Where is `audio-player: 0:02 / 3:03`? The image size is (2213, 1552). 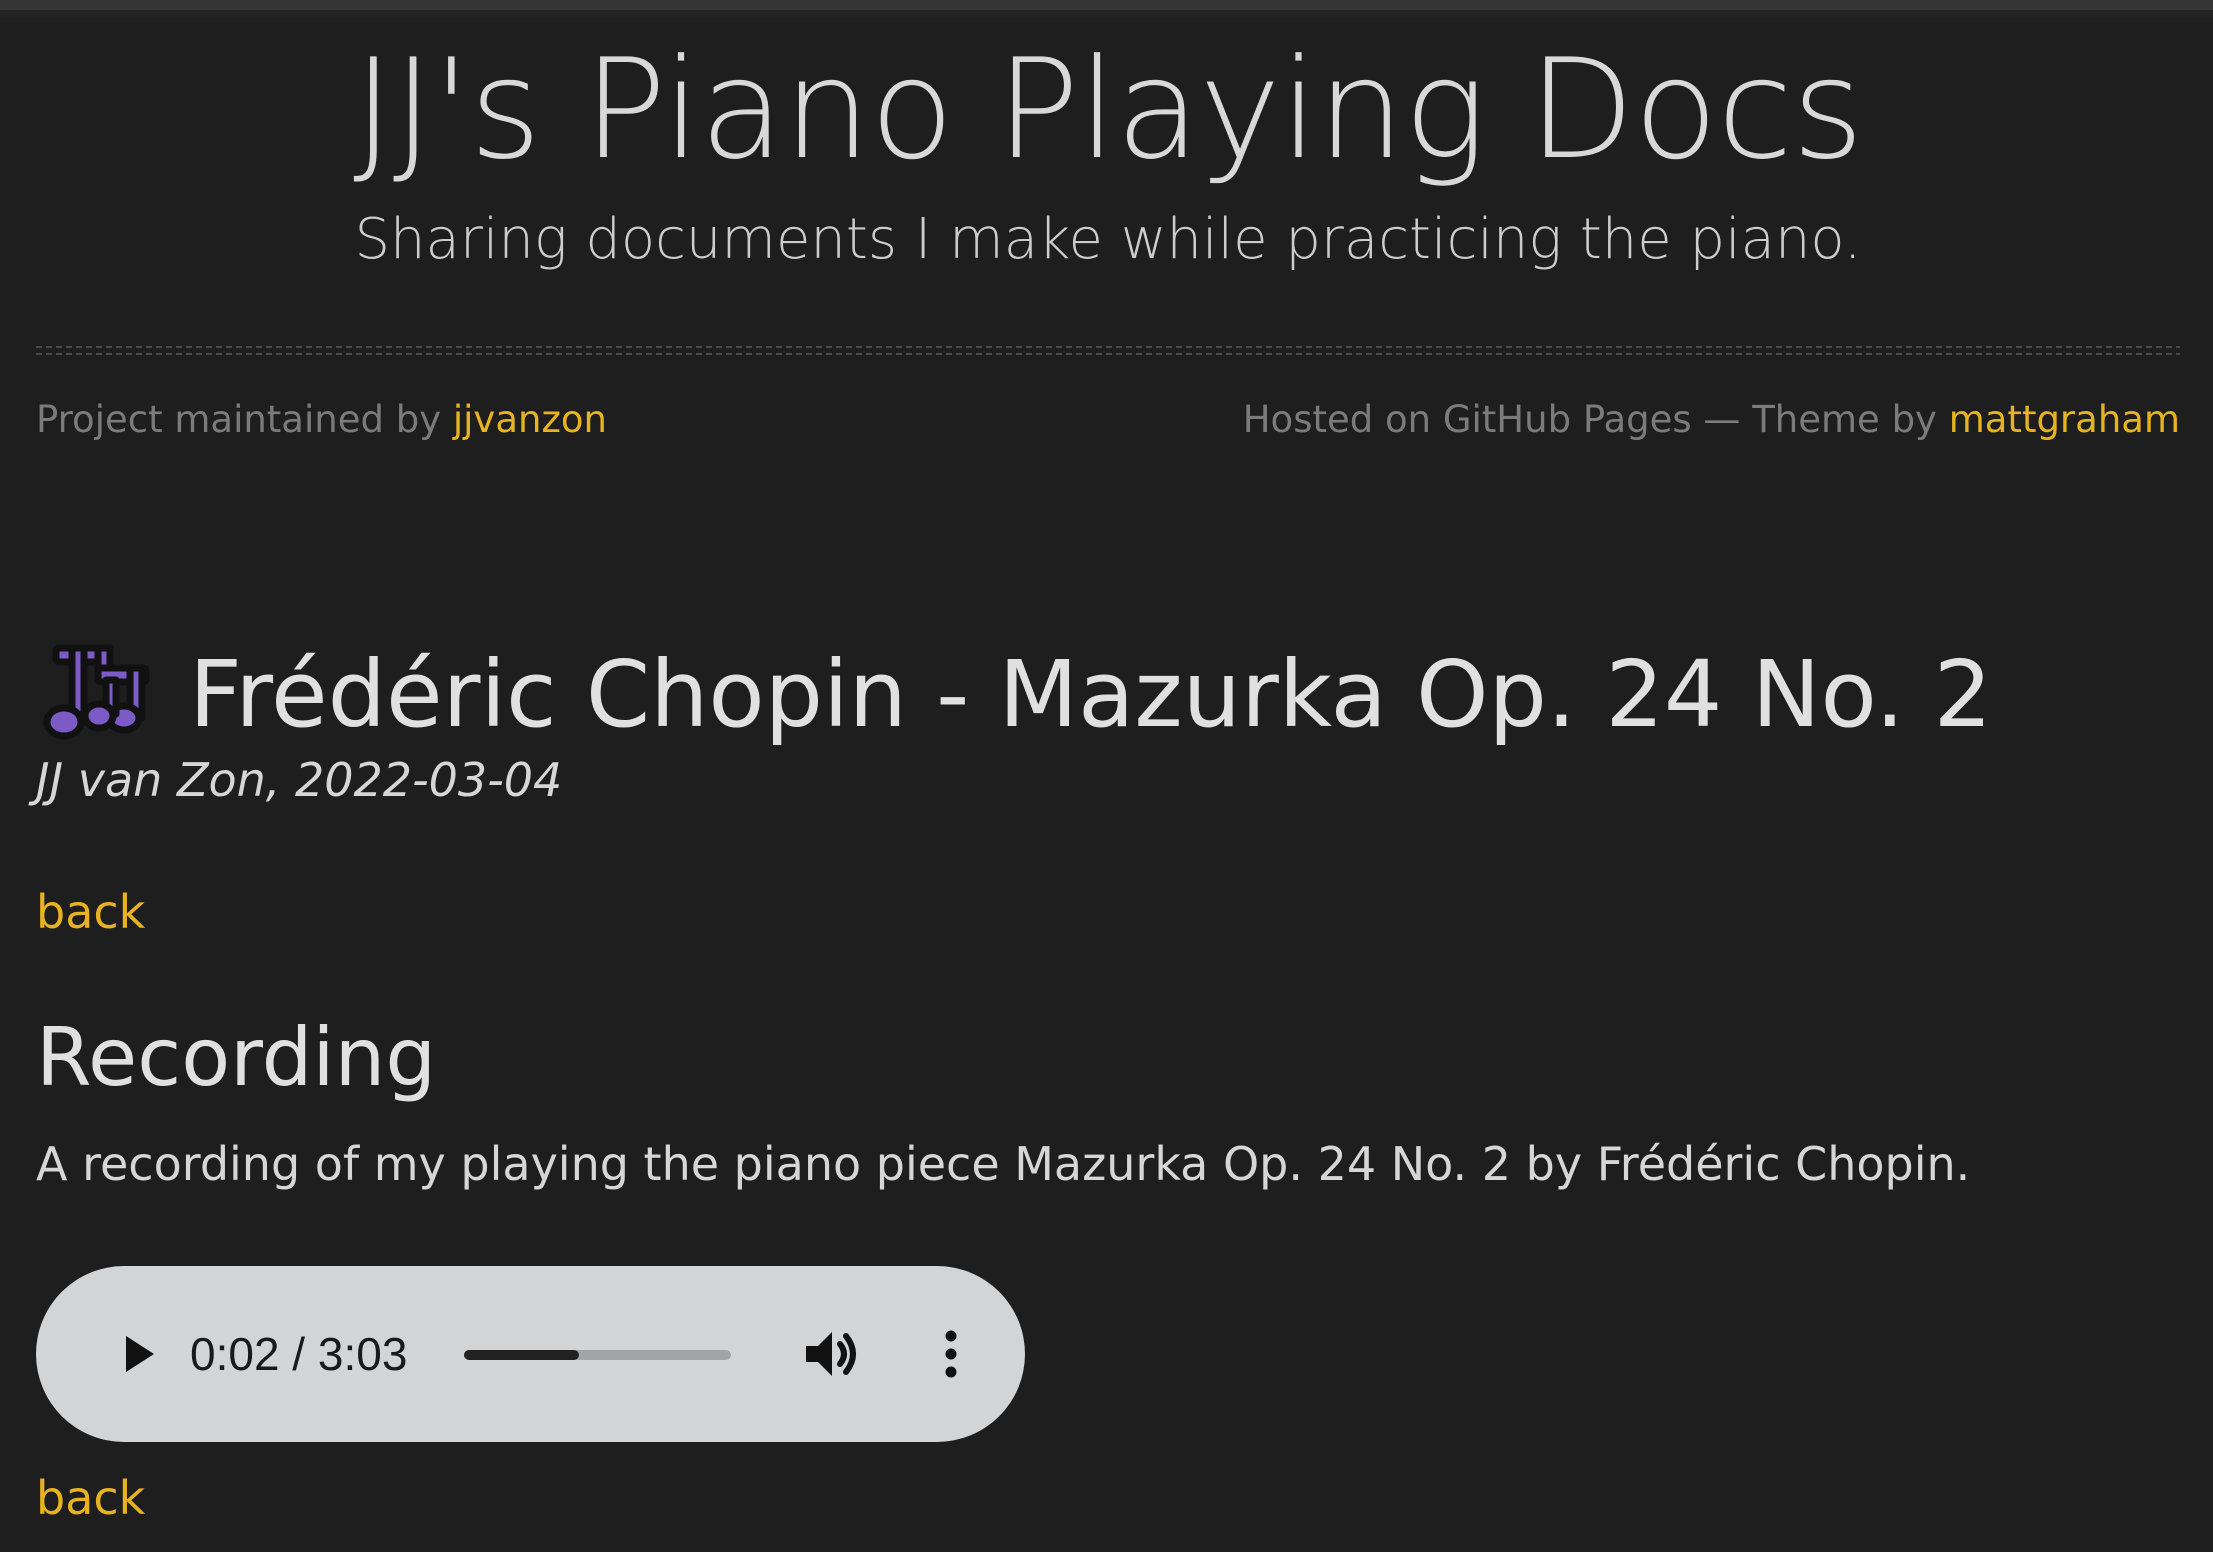 audio-player: 0:02 / 3:03 is located at coordinates (530, 1354).